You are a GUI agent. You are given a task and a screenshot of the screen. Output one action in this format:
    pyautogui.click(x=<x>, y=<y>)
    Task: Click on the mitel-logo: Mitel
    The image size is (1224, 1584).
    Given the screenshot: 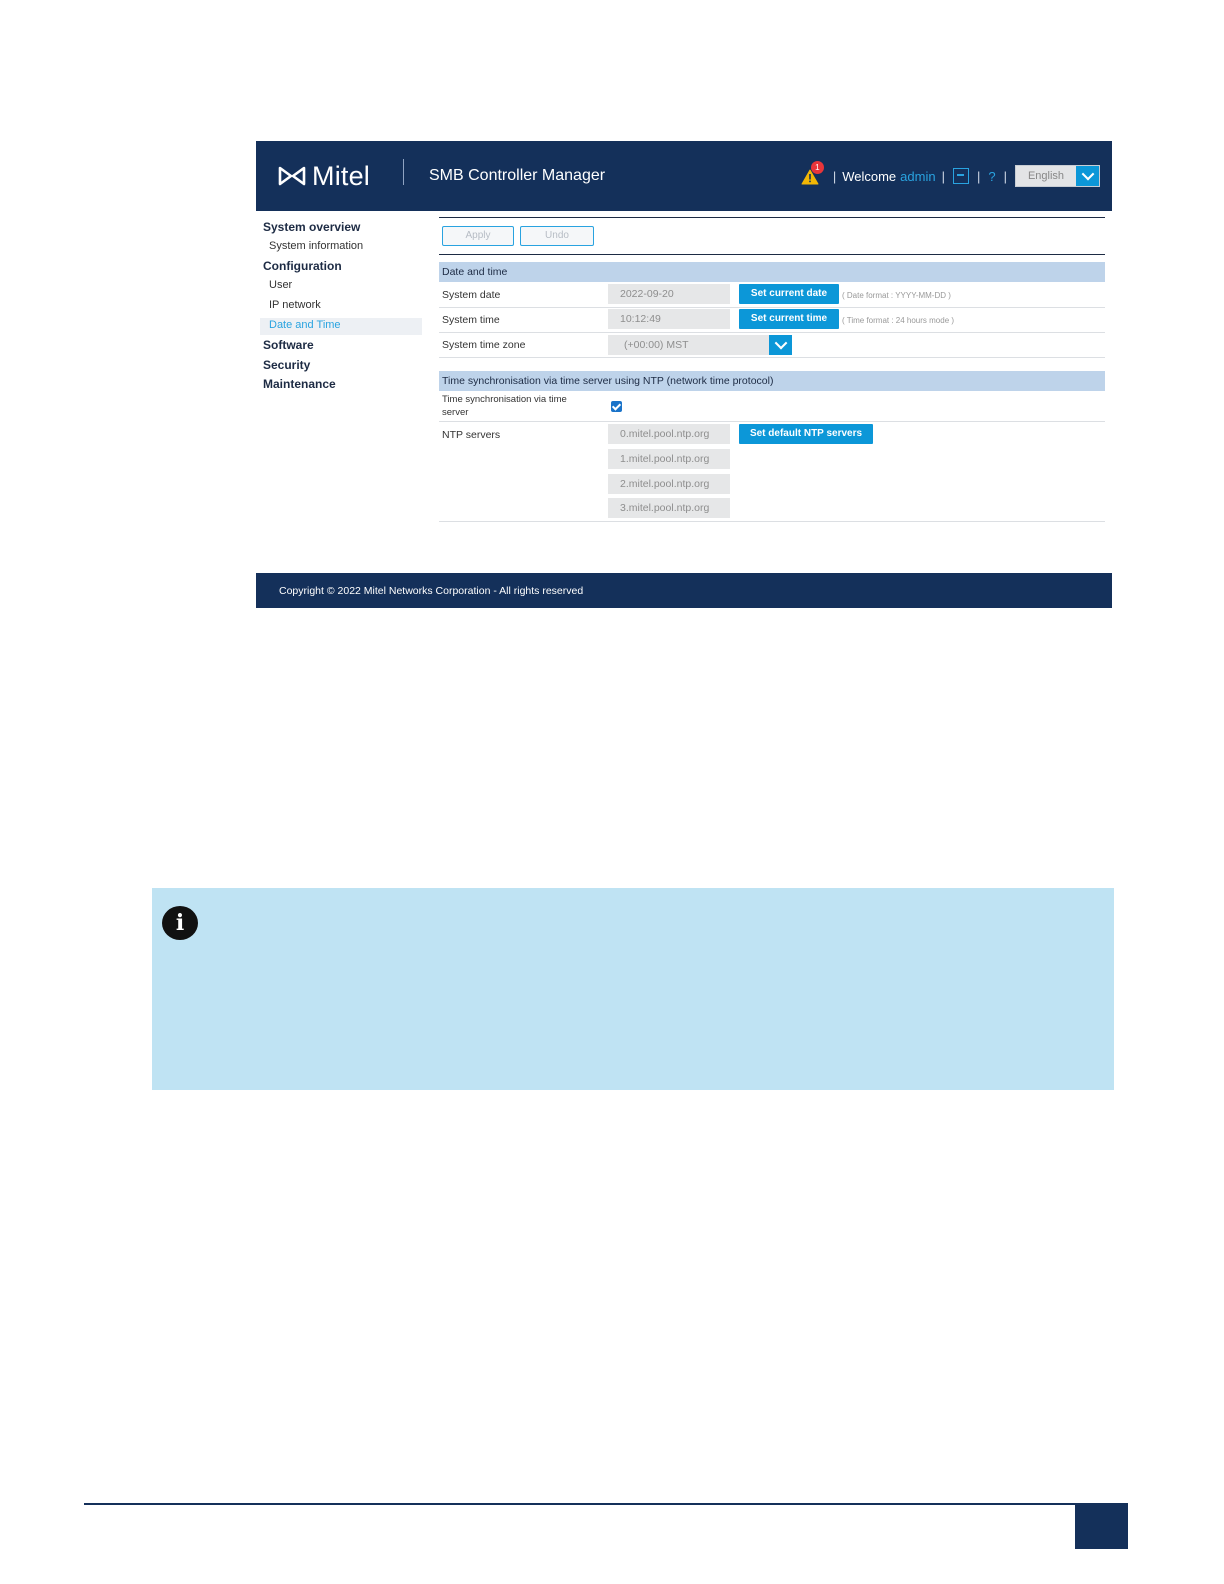 What is the action you would take?
    pyautogui.click(x=324, y=176)
    